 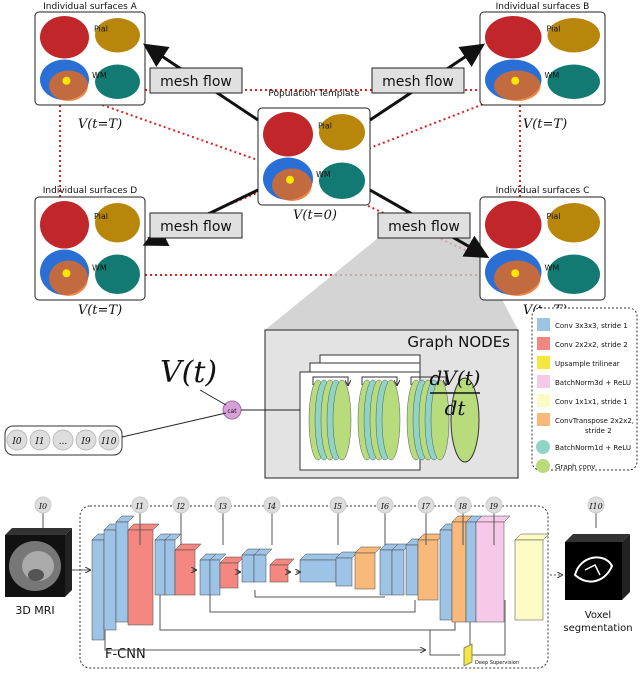 What do you see at coordinates (34, 610) in the screenshot?
I see `mri-label: 3D MRI` at bounding box center [34, 610].